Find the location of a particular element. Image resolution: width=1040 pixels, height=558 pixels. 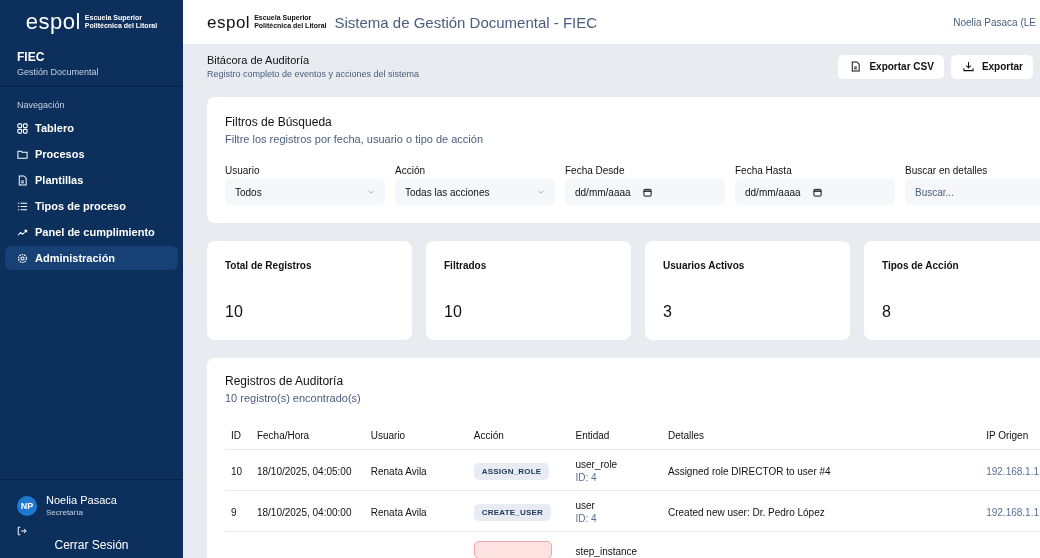

user-name: Noelia Pasaca (LE is located at coordinates (994, 22).